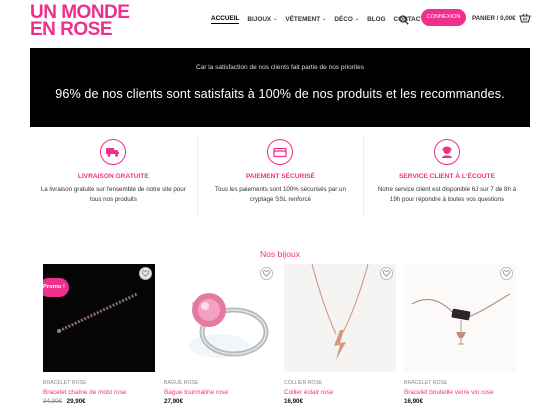 This screenshot has width=560, height=420. What do you see at coordinates (494, 18) in the screenshot?
I see `cart-label: PANIER / 0,00€` at bounding box center [494, 18].